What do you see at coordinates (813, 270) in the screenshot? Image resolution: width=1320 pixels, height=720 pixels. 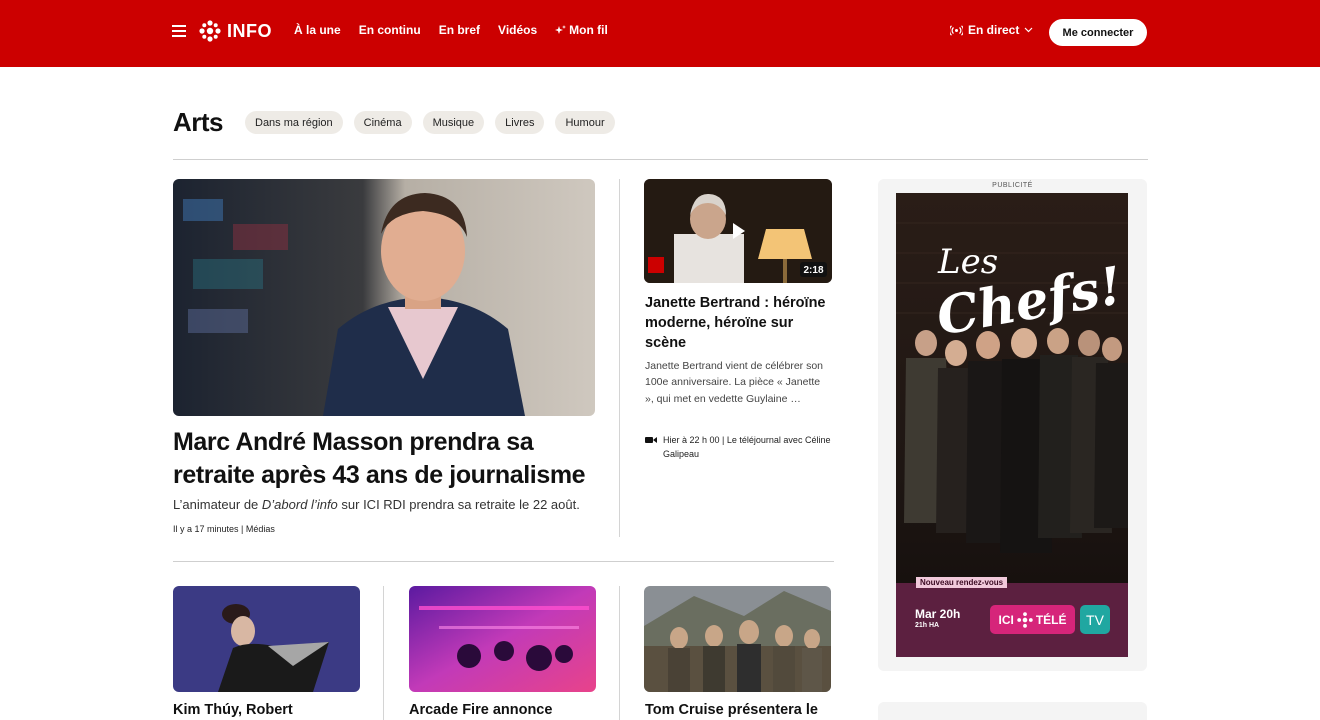 I see `video-duration: 2:18` at bounding box center [813, 270].